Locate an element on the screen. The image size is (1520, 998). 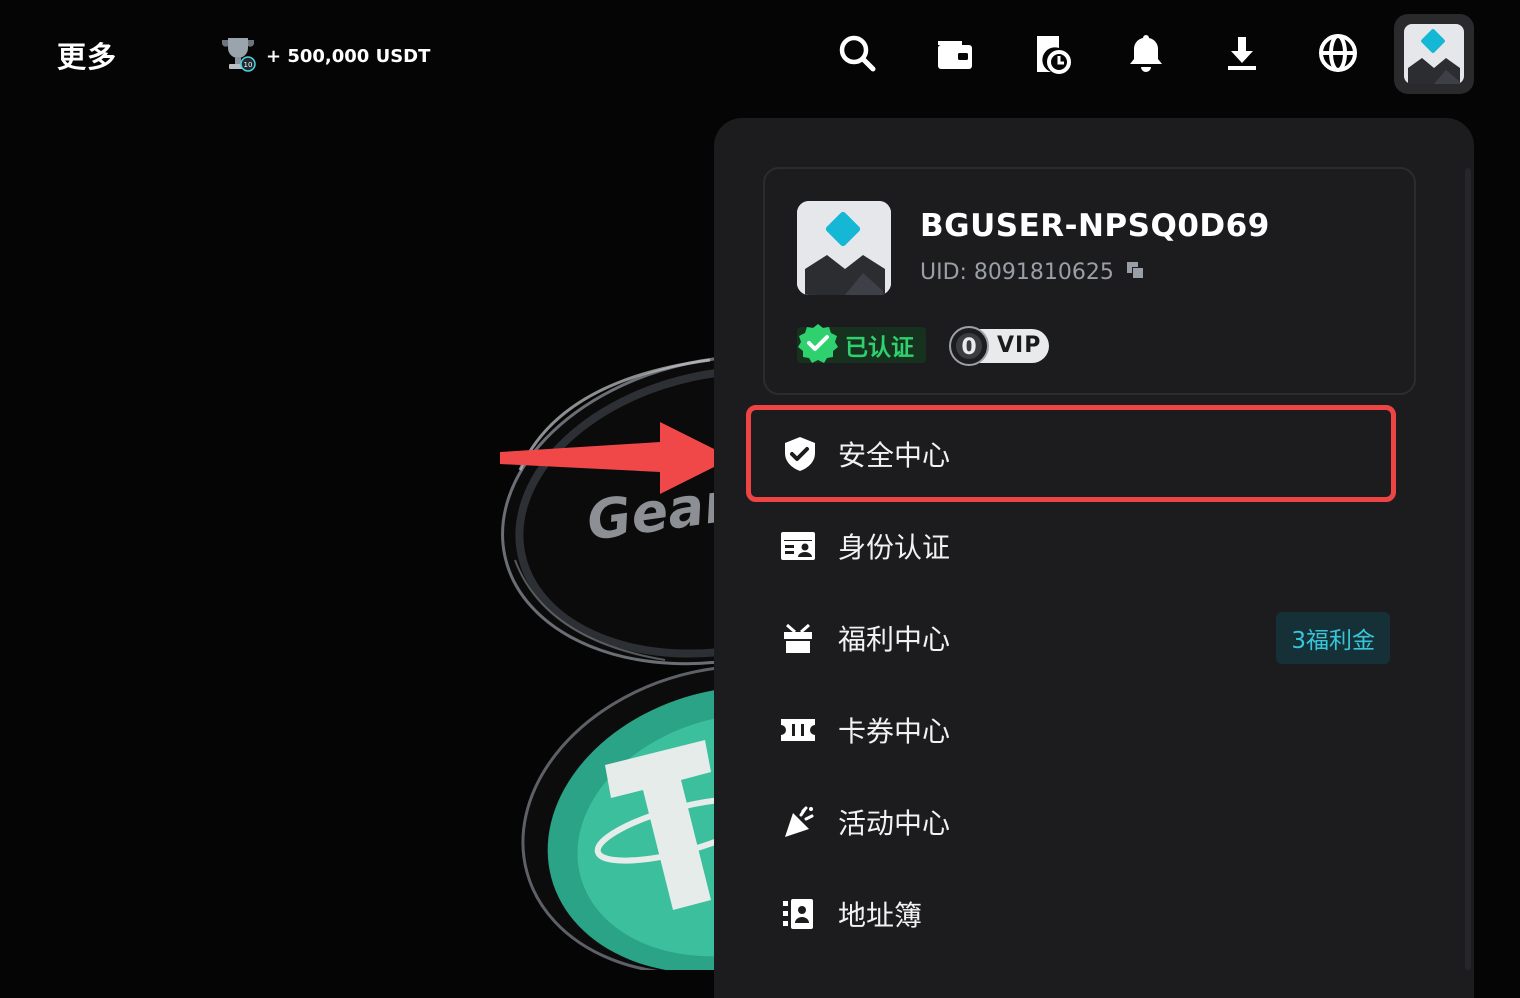
menu-item-activity-center: 活动中心 is located at coordinates (1071, 822).